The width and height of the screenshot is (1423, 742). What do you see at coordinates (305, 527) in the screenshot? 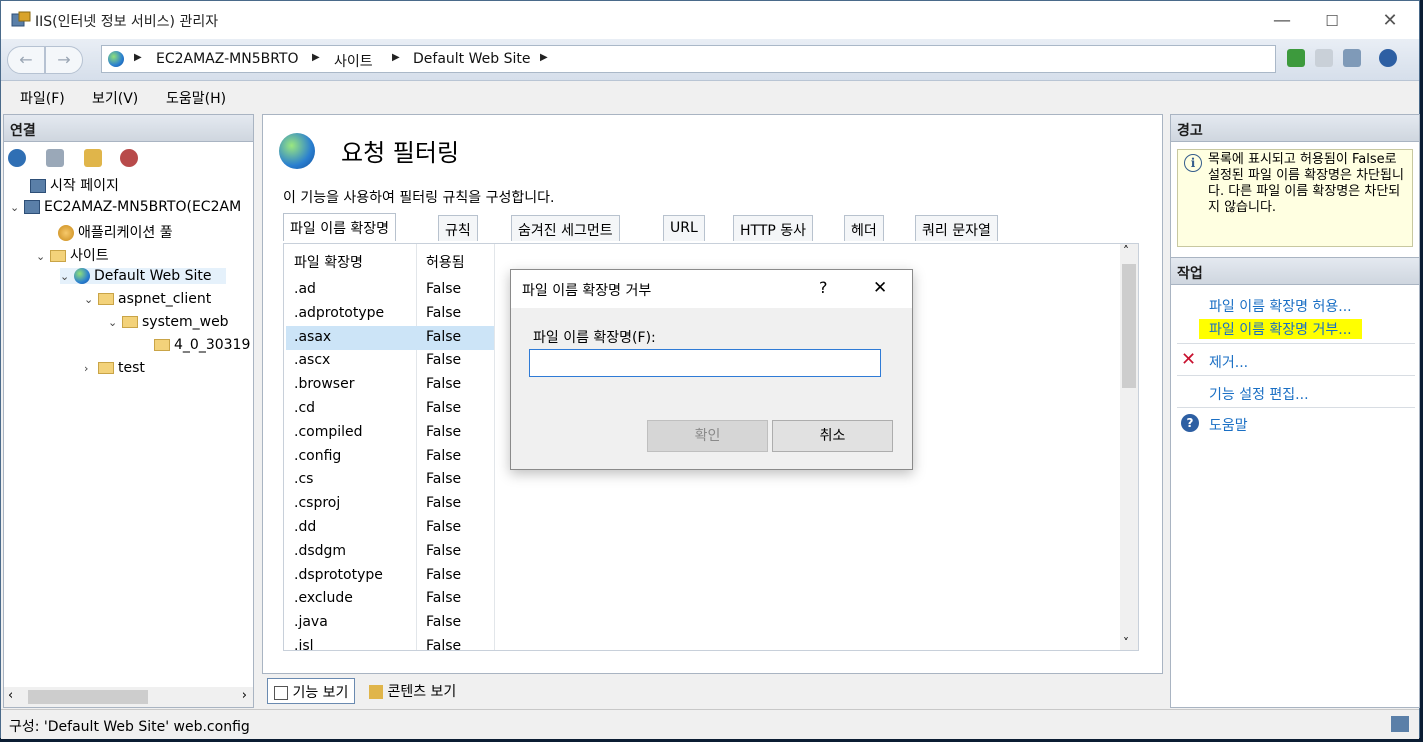
I see `extension-cell: .dd` at bounding box center [305, 527].